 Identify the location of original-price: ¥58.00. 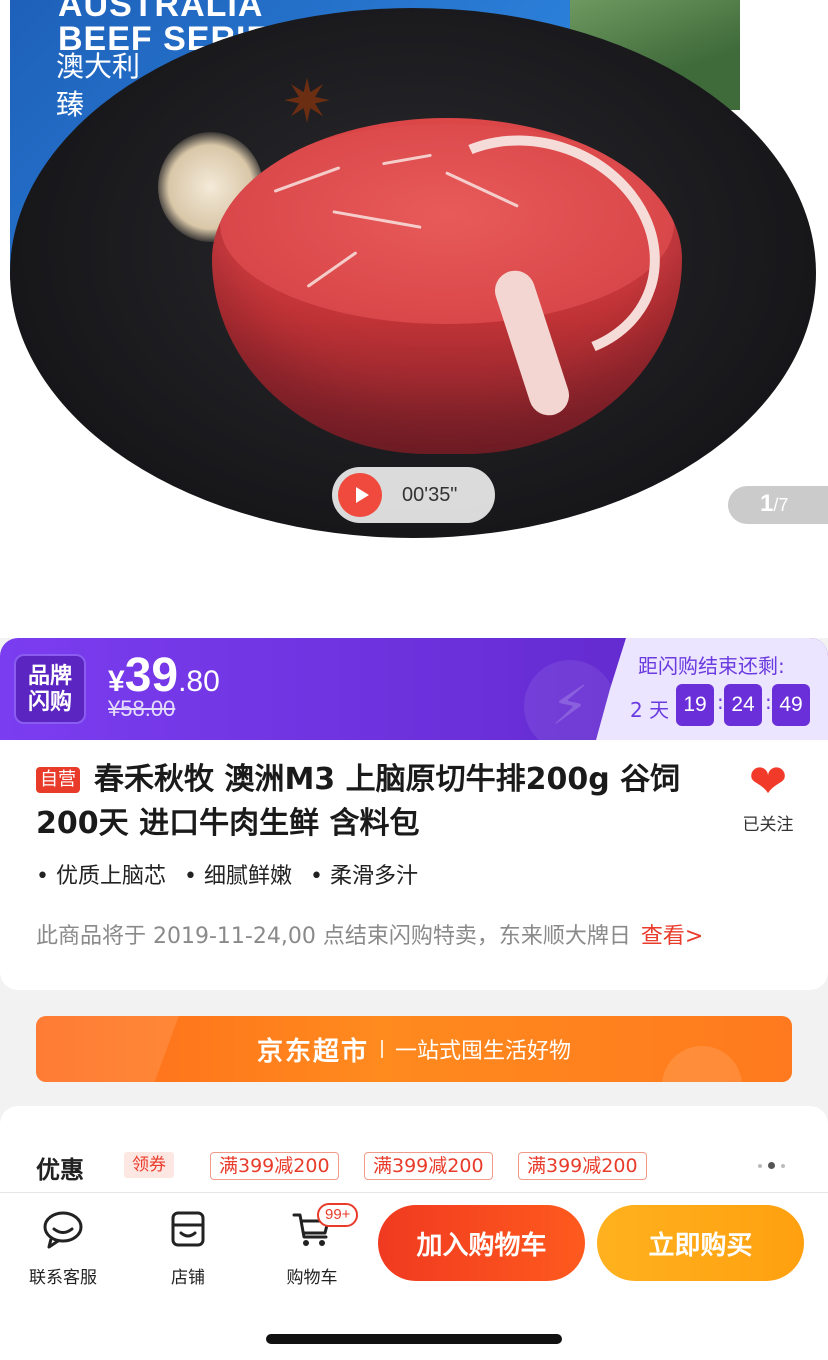
(142, 708).